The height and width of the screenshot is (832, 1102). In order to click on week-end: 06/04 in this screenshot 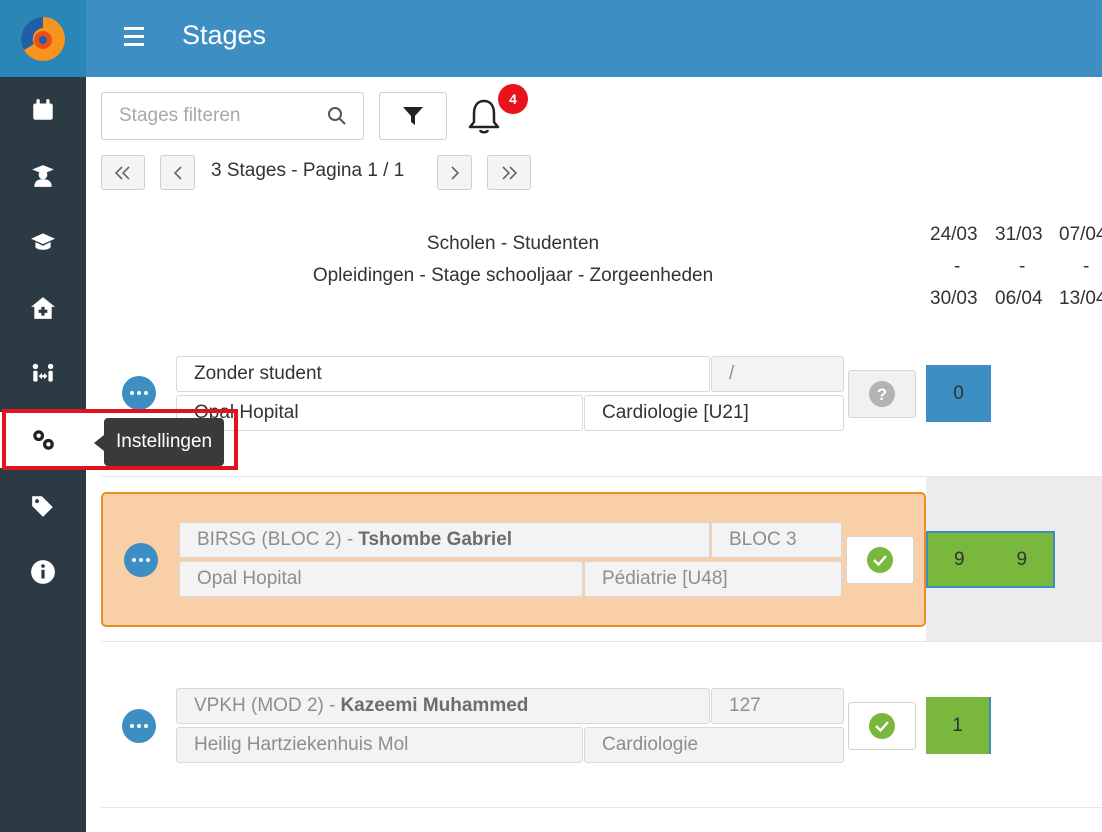, I will do `click(1019, 298)`.